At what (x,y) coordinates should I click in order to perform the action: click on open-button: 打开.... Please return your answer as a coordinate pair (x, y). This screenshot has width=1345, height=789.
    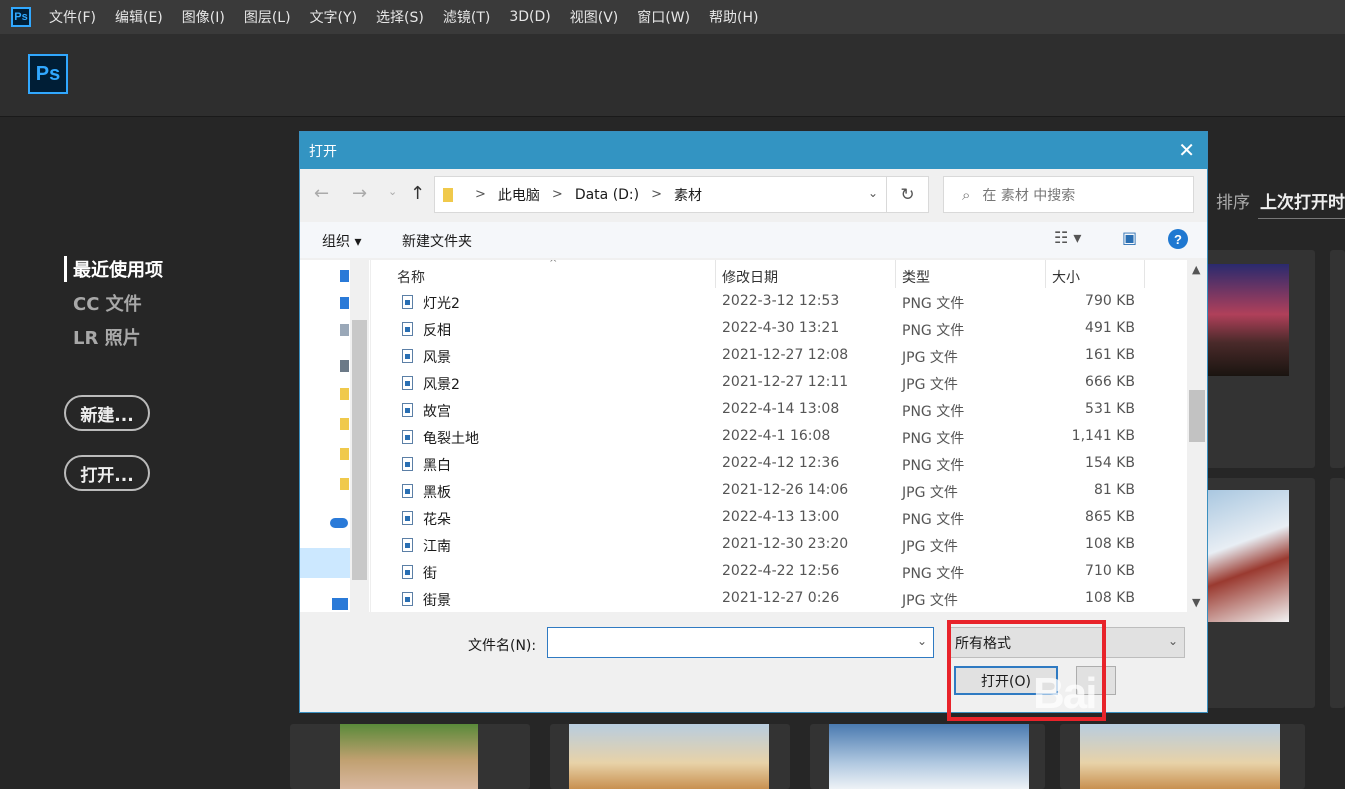
    Looking at the image, I should click on (107, 473).